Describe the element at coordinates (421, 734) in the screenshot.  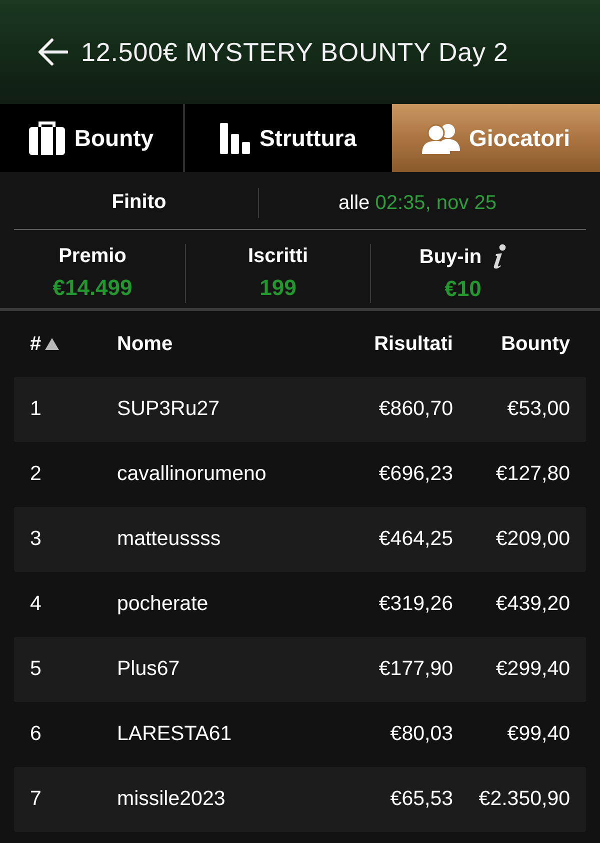
I see `table-cell-text: €80,03` at that location.